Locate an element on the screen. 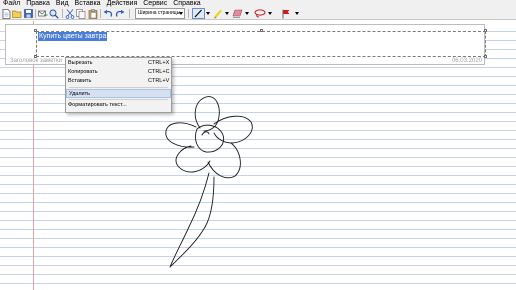 This screenshot has width=516, height=290. chevron-down-icon is located at coordinates (181, 13).